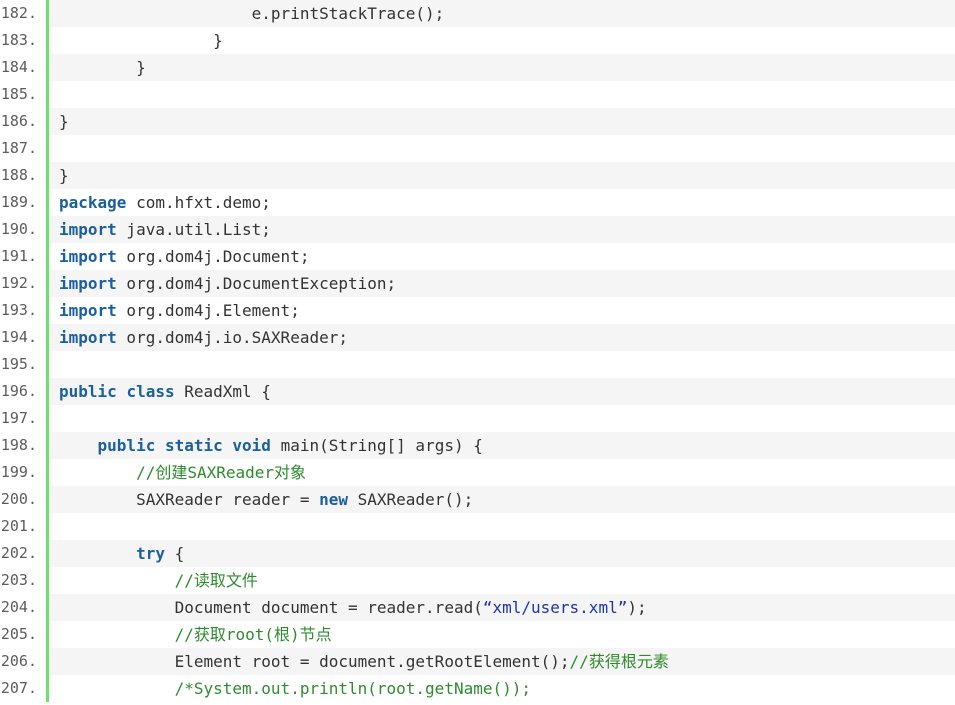  Describe the element at coordinates (23, 40) in the screenshot. I see `line-number: 183.` at that location.